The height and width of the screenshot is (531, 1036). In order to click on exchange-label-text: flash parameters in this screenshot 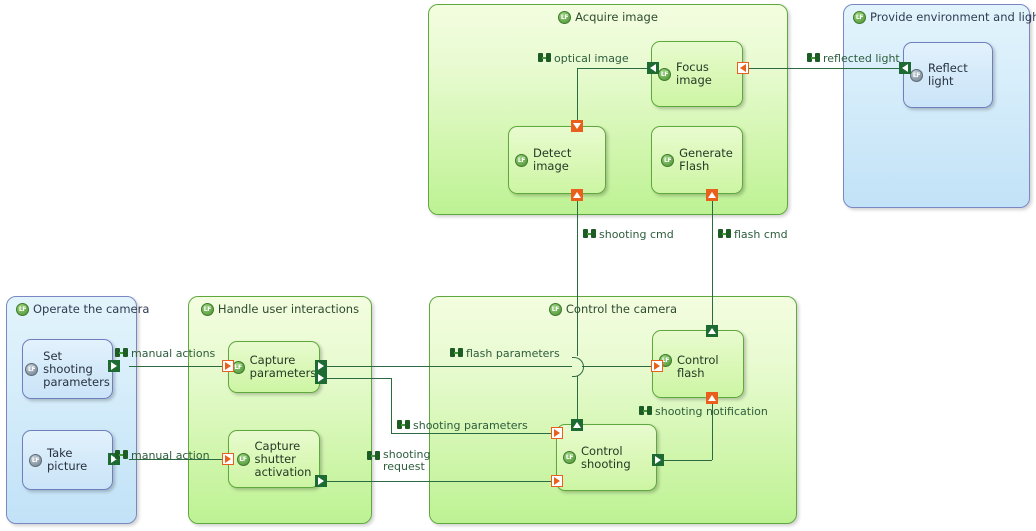, I will do `click(513, 353)`.